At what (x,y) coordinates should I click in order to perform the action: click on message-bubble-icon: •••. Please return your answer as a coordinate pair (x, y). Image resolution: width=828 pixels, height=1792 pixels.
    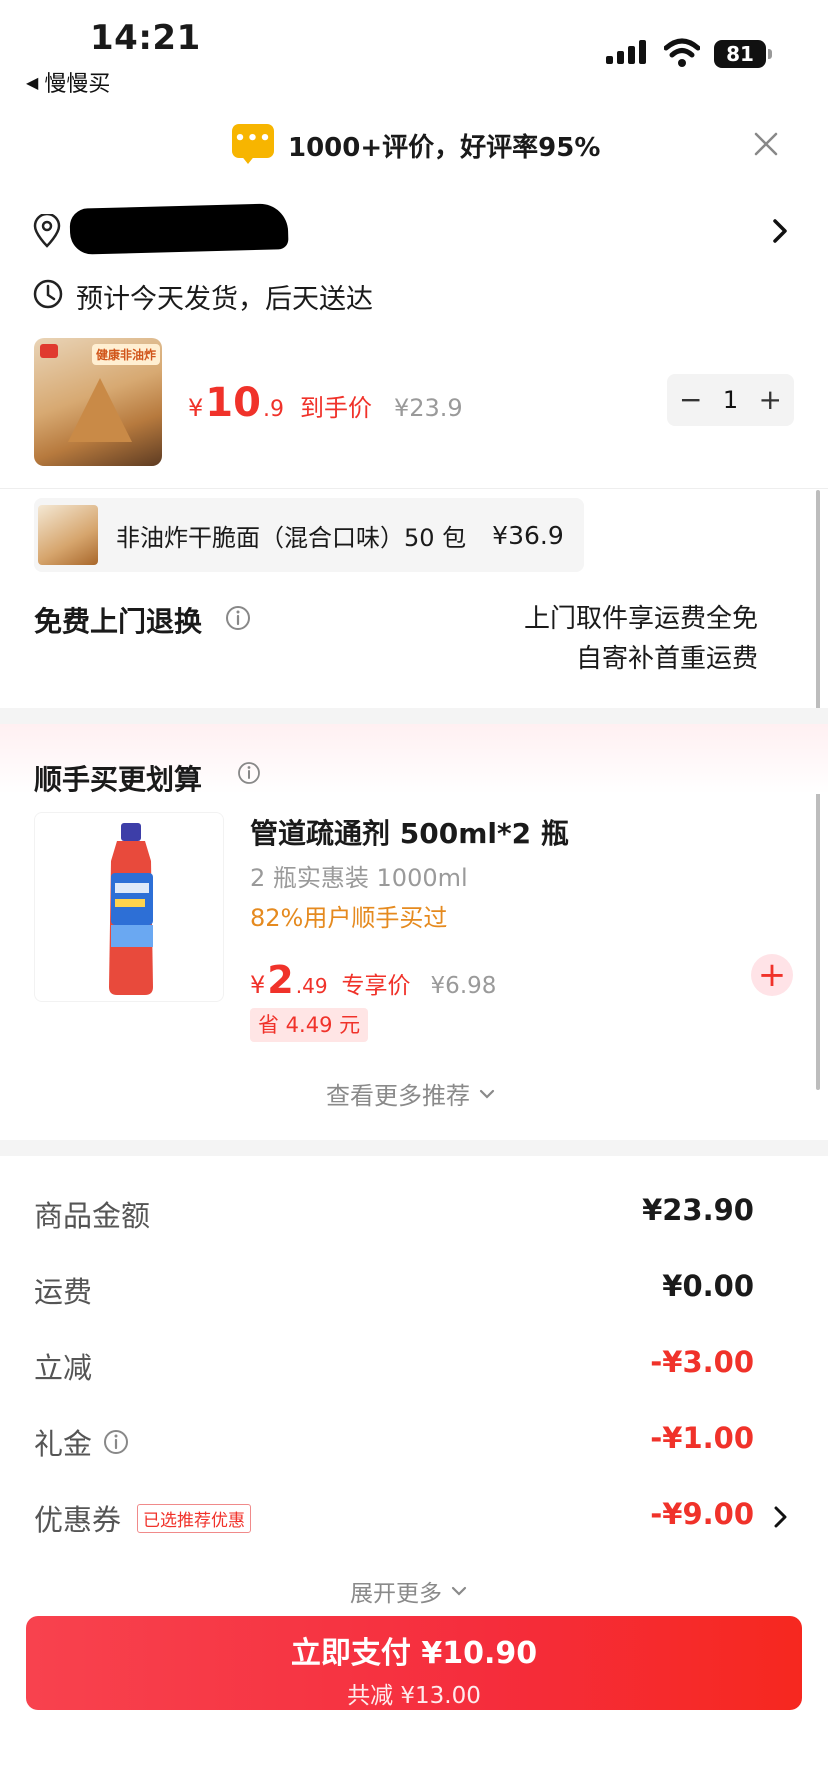
    Looking at the image, I should click on (253, 145).